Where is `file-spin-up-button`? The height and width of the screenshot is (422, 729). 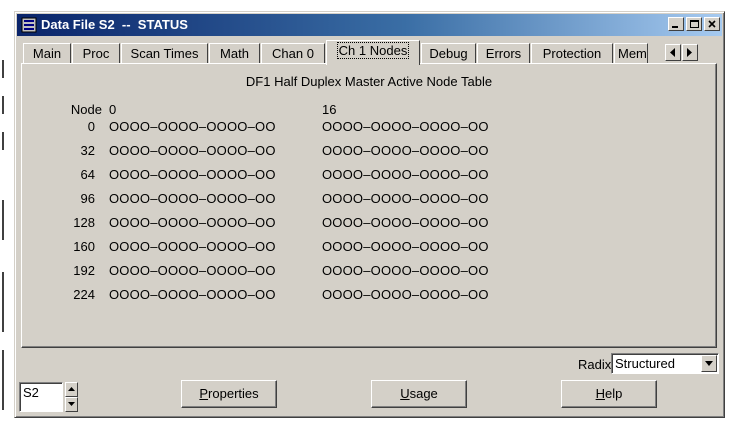 file-spin-up-button is located at coordinates (71, 389).